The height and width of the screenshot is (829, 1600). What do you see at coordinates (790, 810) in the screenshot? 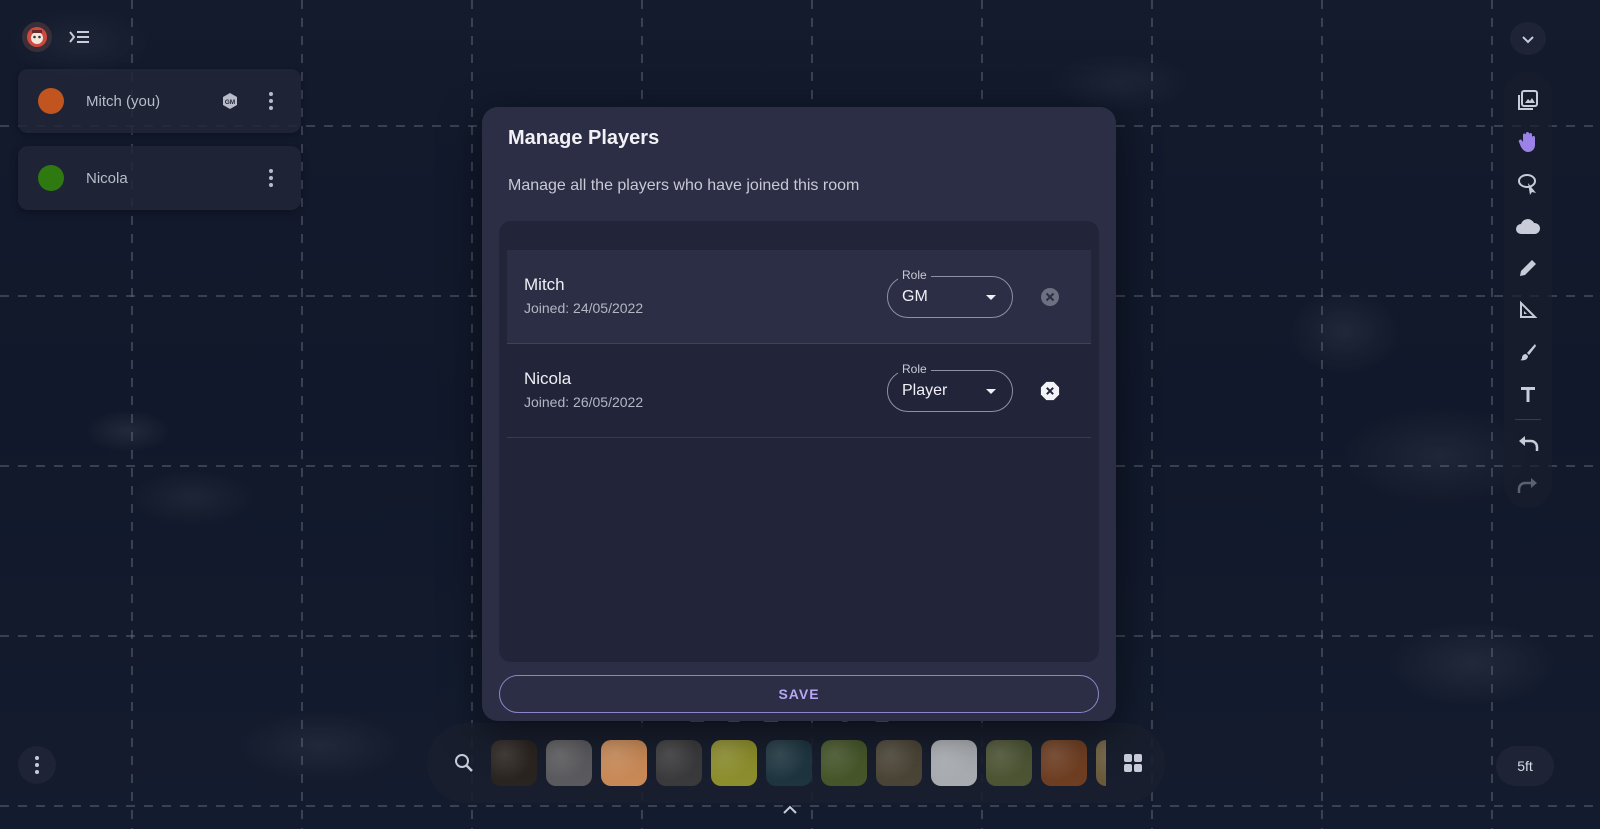
I see `chevron-up-icon` at bounding box center [790, 810].